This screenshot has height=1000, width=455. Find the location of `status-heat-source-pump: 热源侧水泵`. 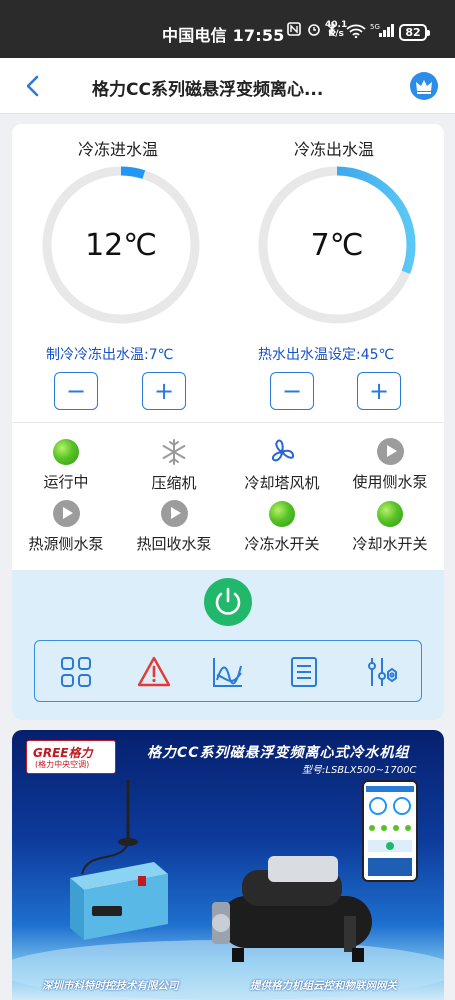

status-heat-source-pump: 热源侧水泵 is located at coordinates (66, 527).